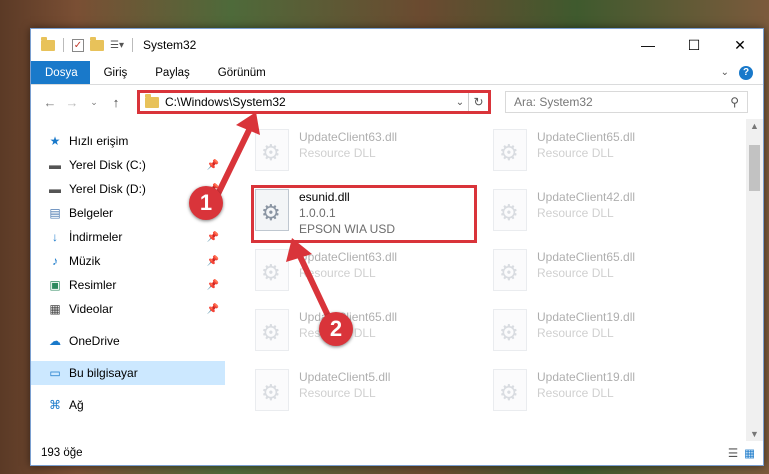 The width and height of the screenshot is (769, 474). What do you see at coordinates (128, 285) in the screenshot?
I see `sidebar-item-pictures: ▣ Resimler 📌` at bounding box center [128, 285].